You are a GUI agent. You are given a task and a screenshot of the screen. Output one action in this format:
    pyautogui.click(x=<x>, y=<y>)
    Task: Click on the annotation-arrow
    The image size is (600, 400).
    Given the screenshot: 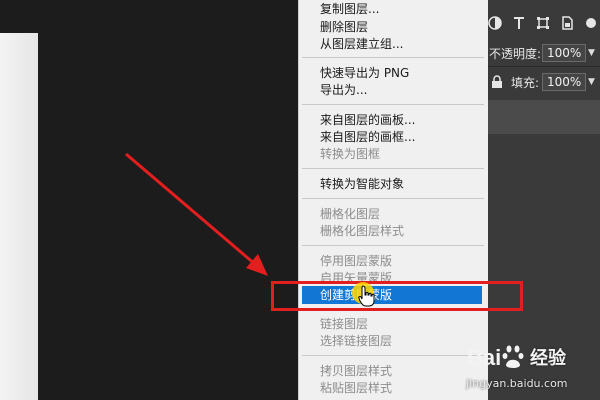 What is the action you would take?
    pyautogui.click(x=196, y=214)
    